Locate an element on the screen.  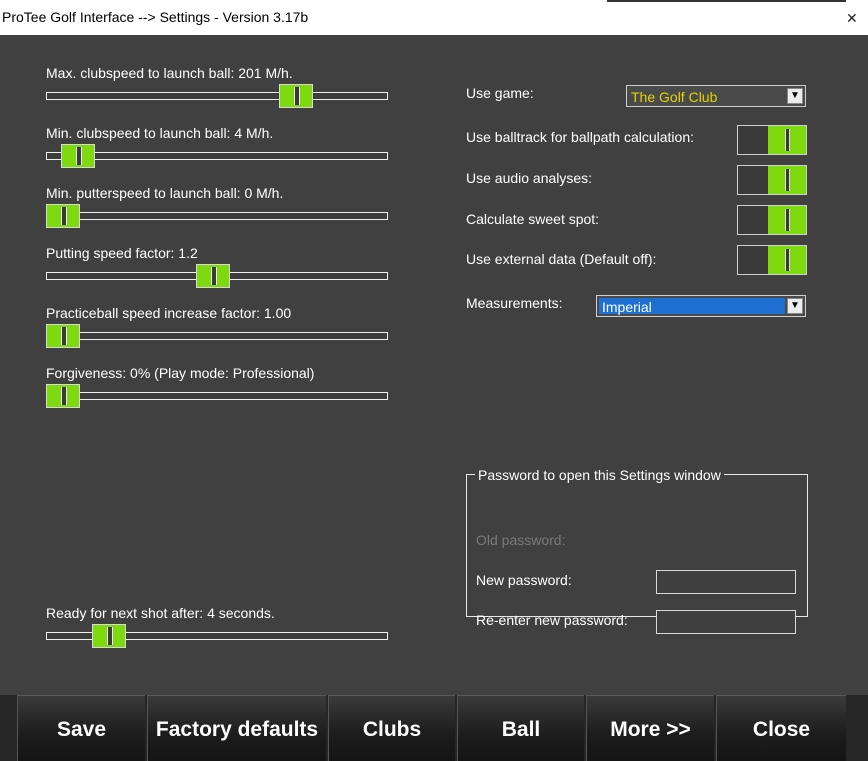
forgiveness-slider is located at coordinates (217, 396).